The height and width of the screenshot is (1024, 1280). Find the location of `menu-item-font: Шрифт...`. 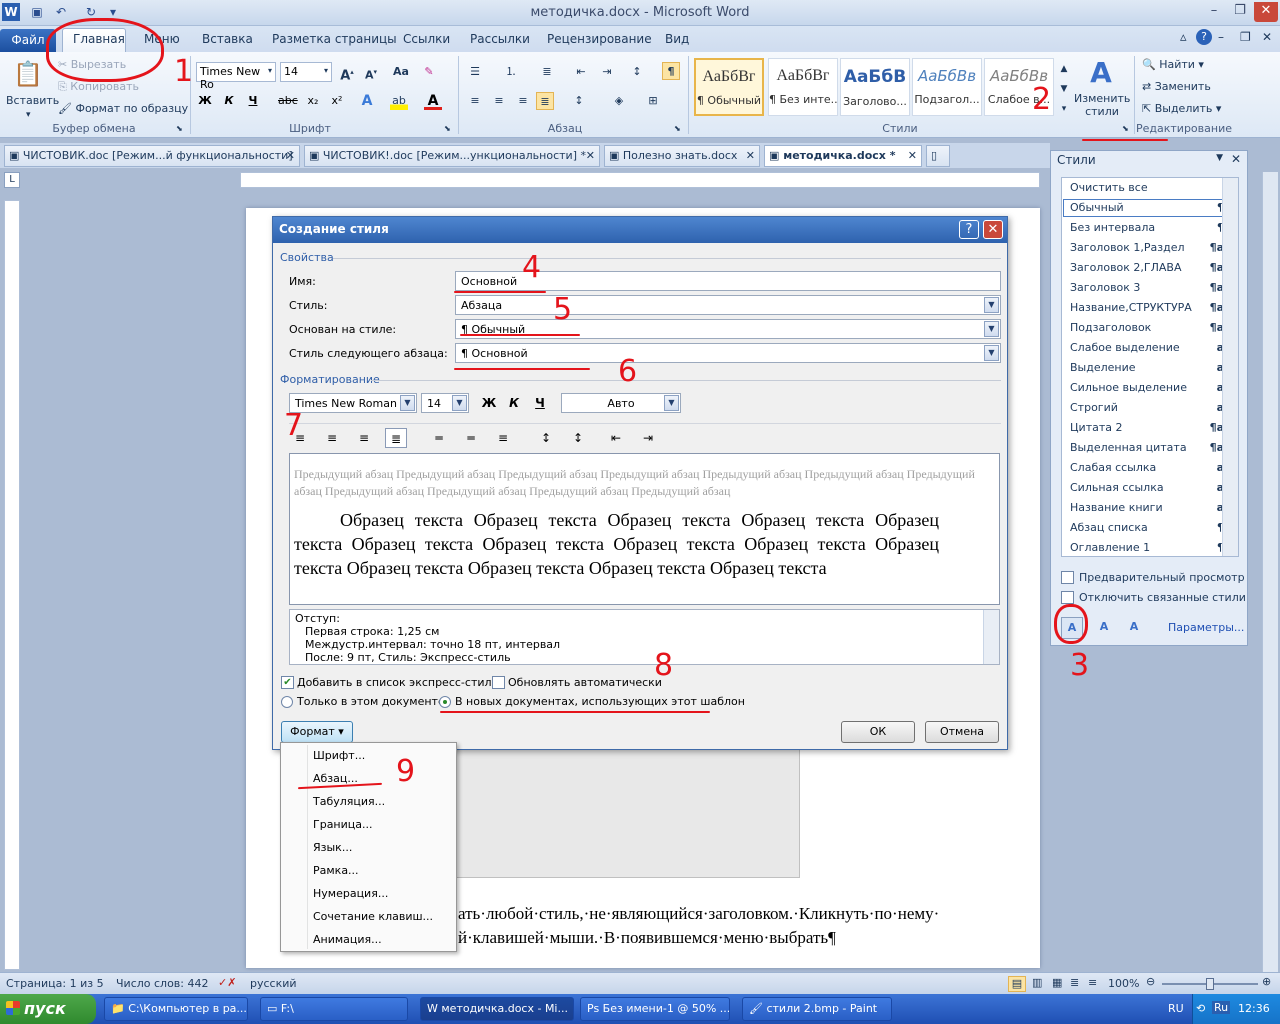

menu-item-font: Шрифт... is located at coordinates (339, 755).